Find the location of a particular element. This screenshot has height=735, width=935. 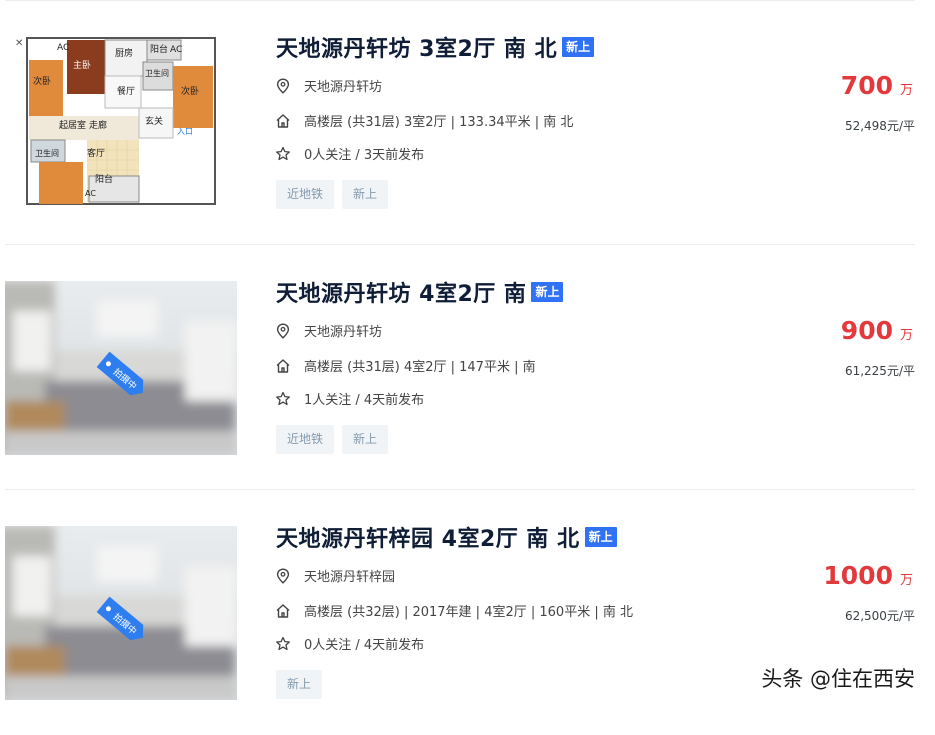

listing-title: 天地源丹轩坊 3室2厅 南 北 is located at coordinates (416, 47).